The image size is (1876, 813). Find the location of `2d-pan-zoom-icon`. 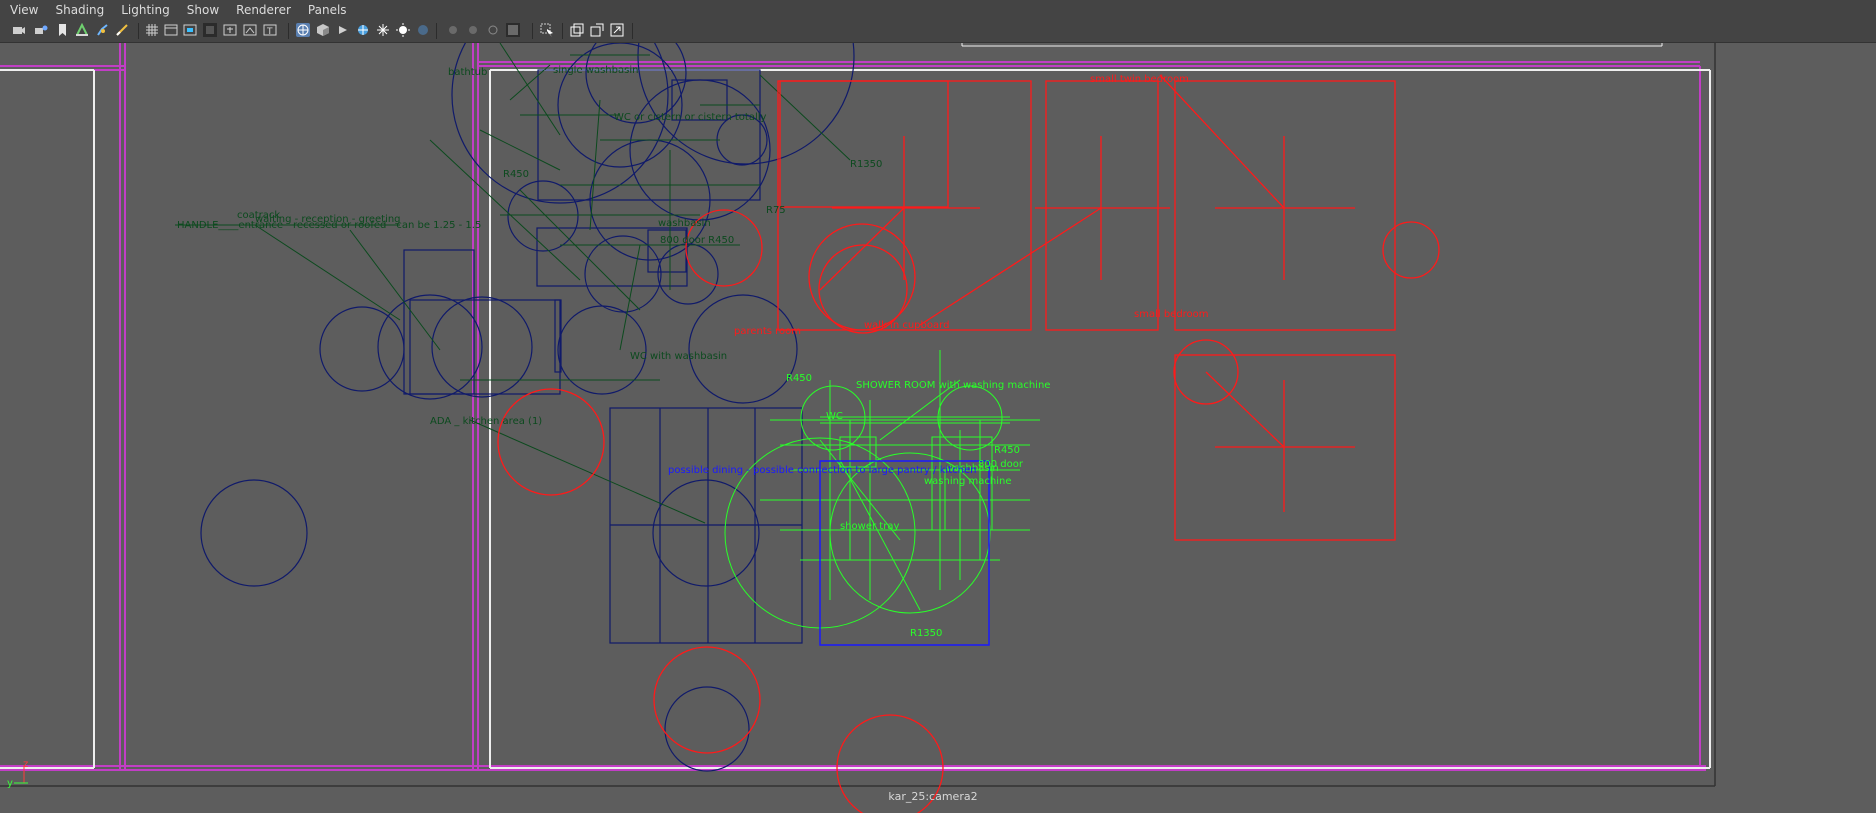

2d-pan-zoom-icon is located at coordinates (577, 30).